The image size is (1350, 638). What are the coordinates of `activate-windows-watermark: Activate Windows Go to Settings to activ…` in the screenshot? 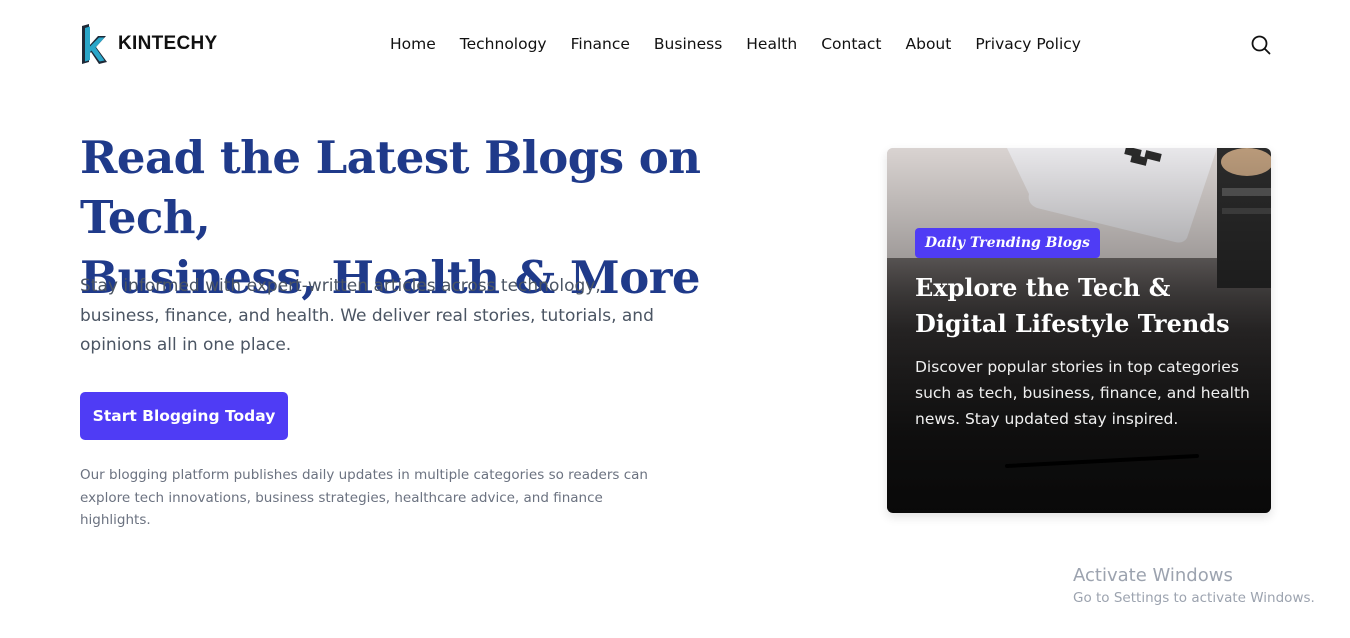 It's located at (1194, 586).